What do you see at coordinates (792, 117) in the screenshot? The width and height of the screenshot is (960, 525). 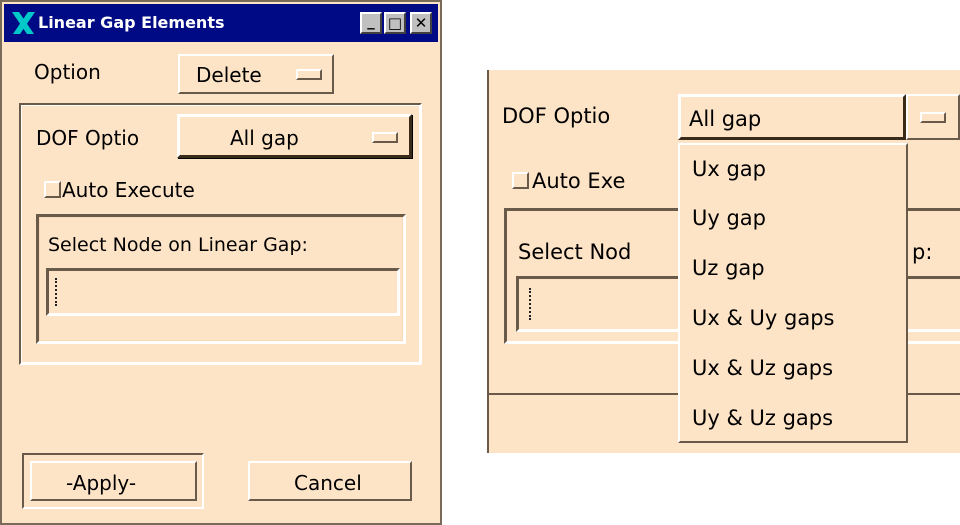 I see `popup-dof-selected-value: All gap` at bounding box center [792, 117].